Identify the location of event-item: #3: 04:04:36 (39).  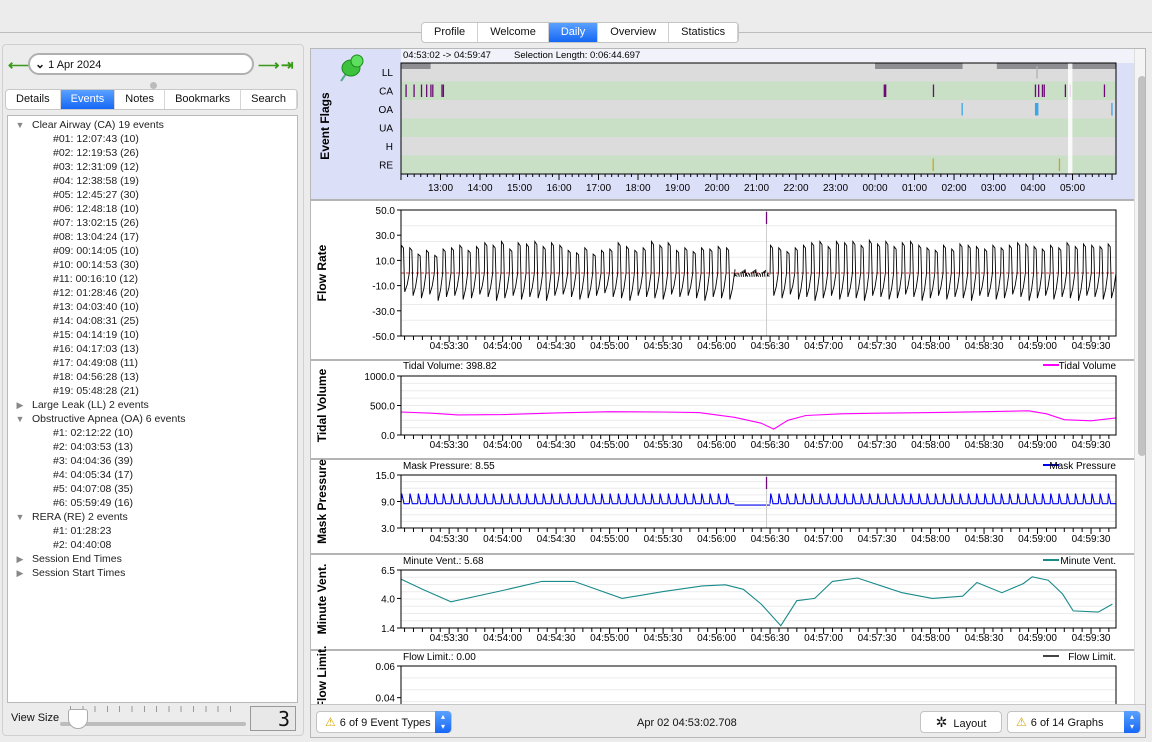
(152, 461).